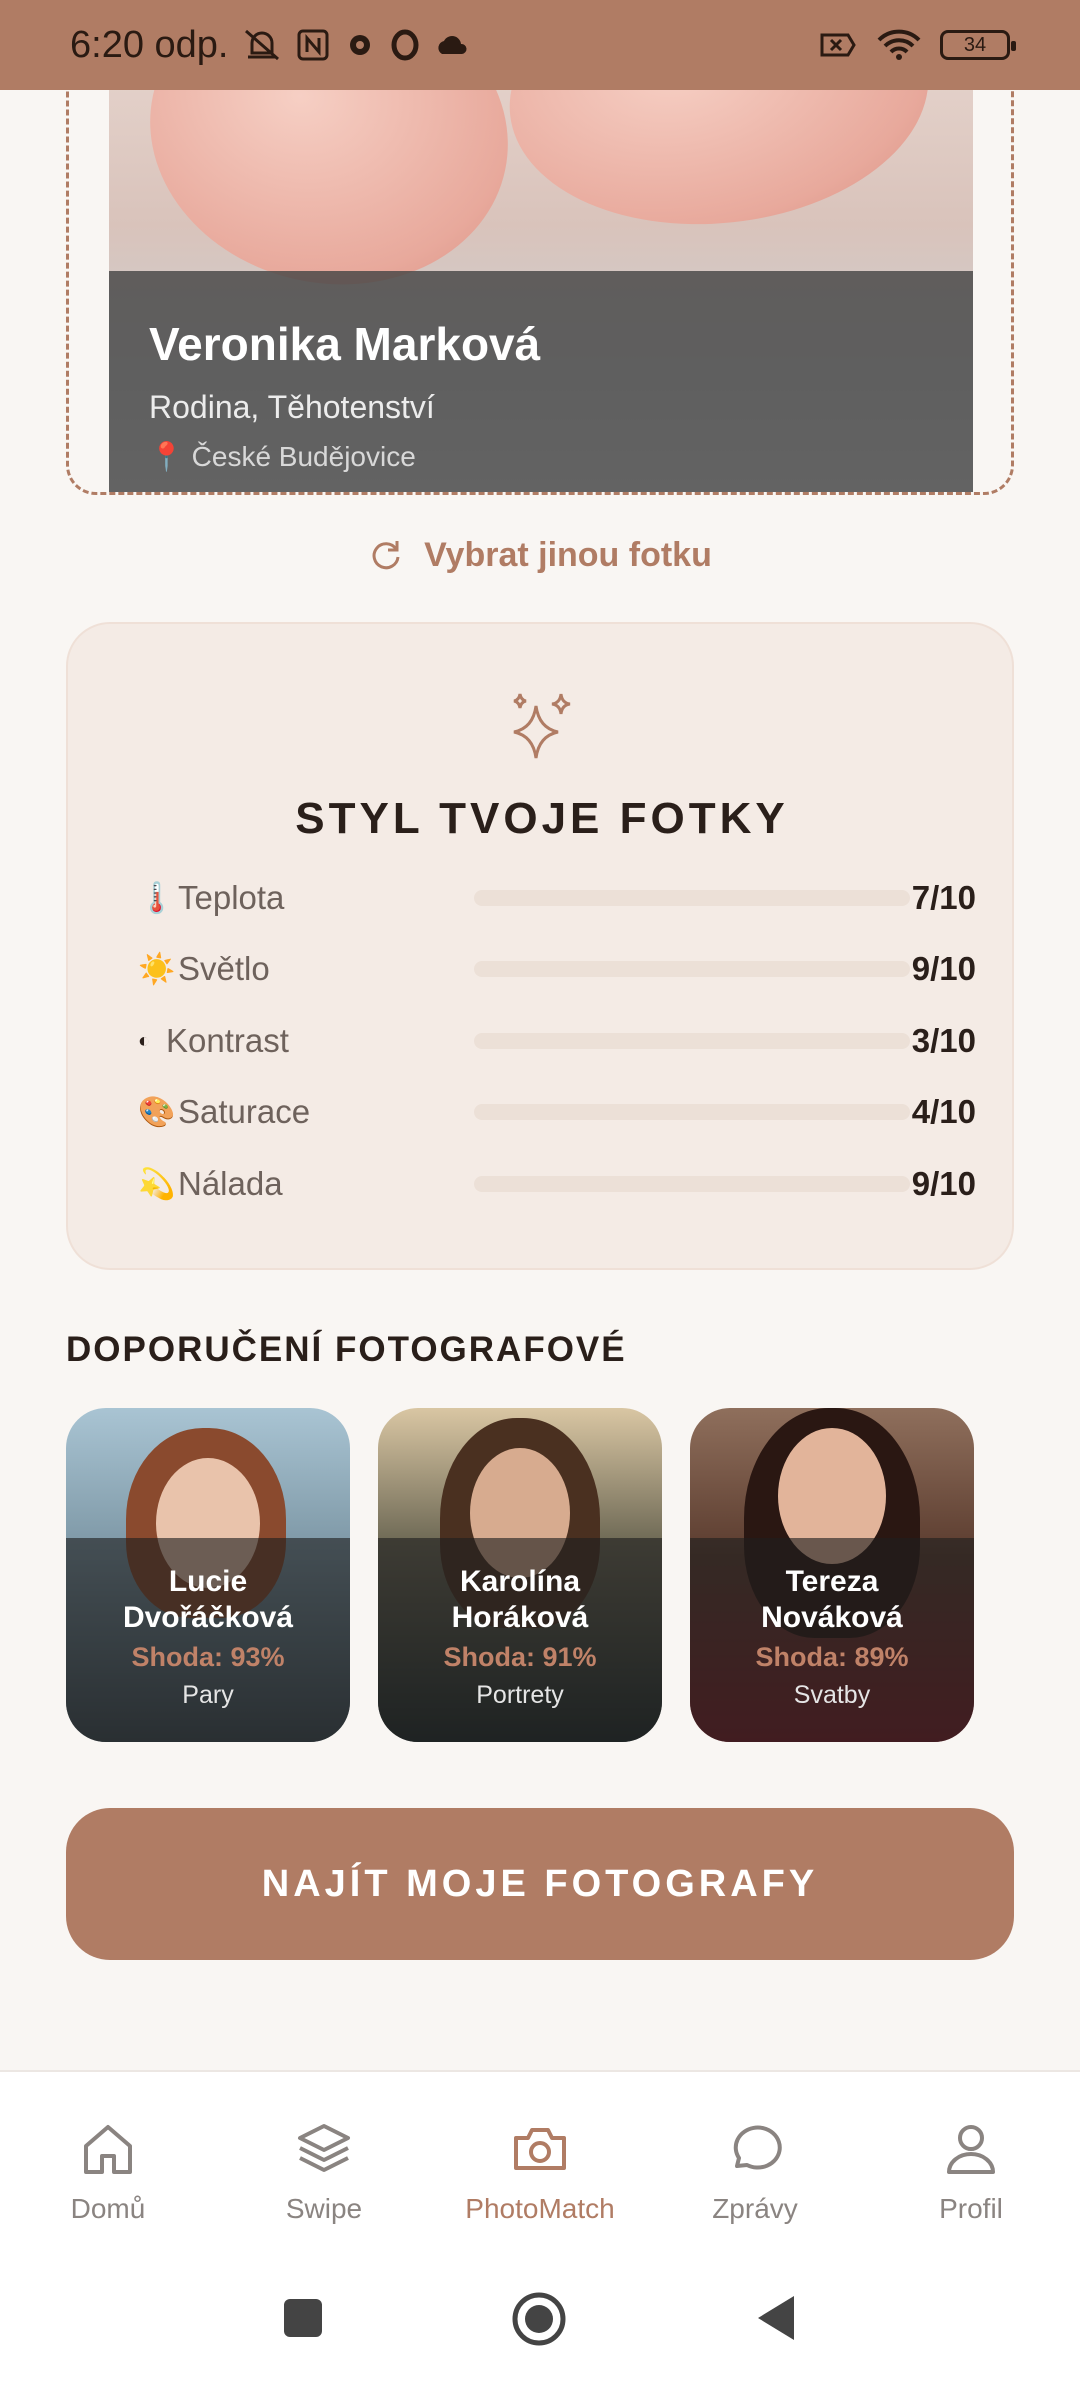 The image size is (1080, 2400). I want to click on contrast-icon: ◐, so click(144, 1040).